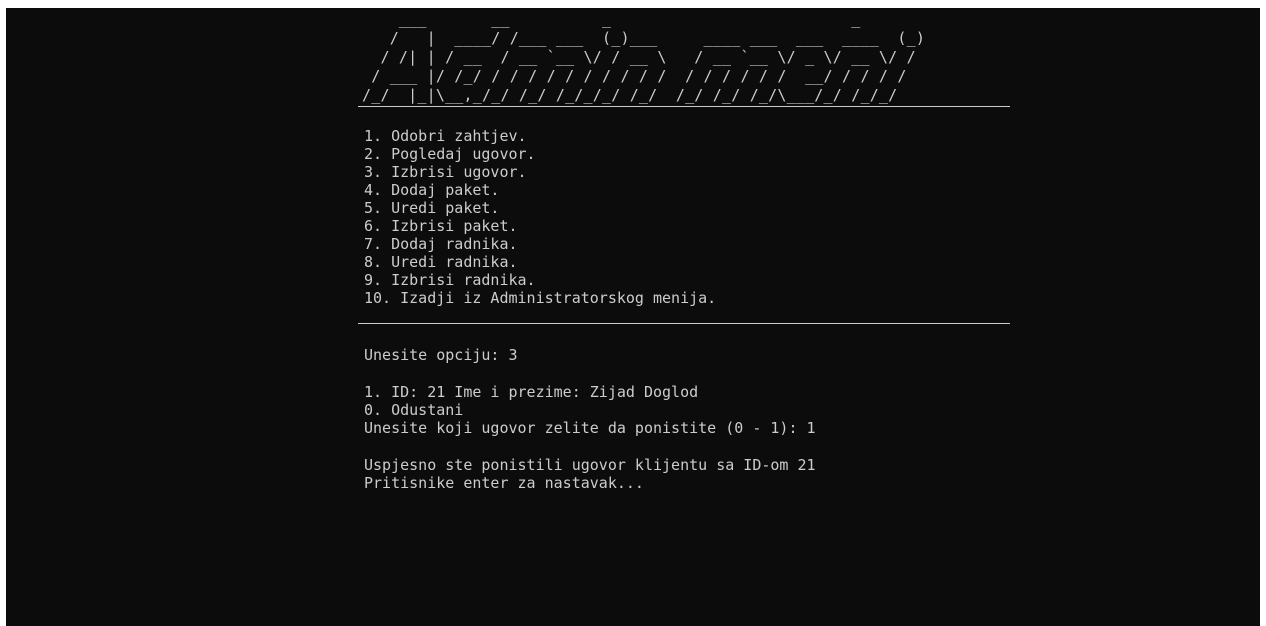  Describe the element at coordinates (684, 323) in the screenshot. I see `bottom-separator` at that location.